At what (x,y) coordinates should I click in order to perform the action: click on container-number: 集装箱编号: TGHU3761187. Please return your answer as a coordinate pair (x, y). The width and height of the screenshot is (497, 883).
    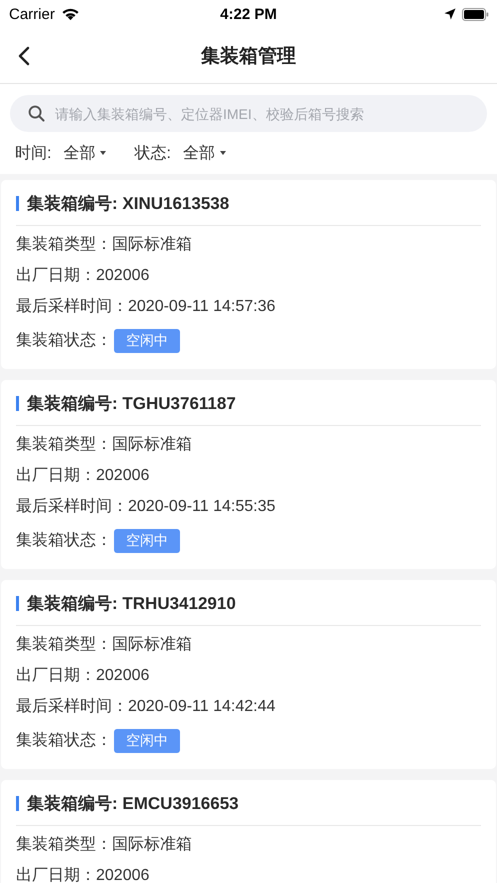
    Looking at the image, I should click on (131, 404).